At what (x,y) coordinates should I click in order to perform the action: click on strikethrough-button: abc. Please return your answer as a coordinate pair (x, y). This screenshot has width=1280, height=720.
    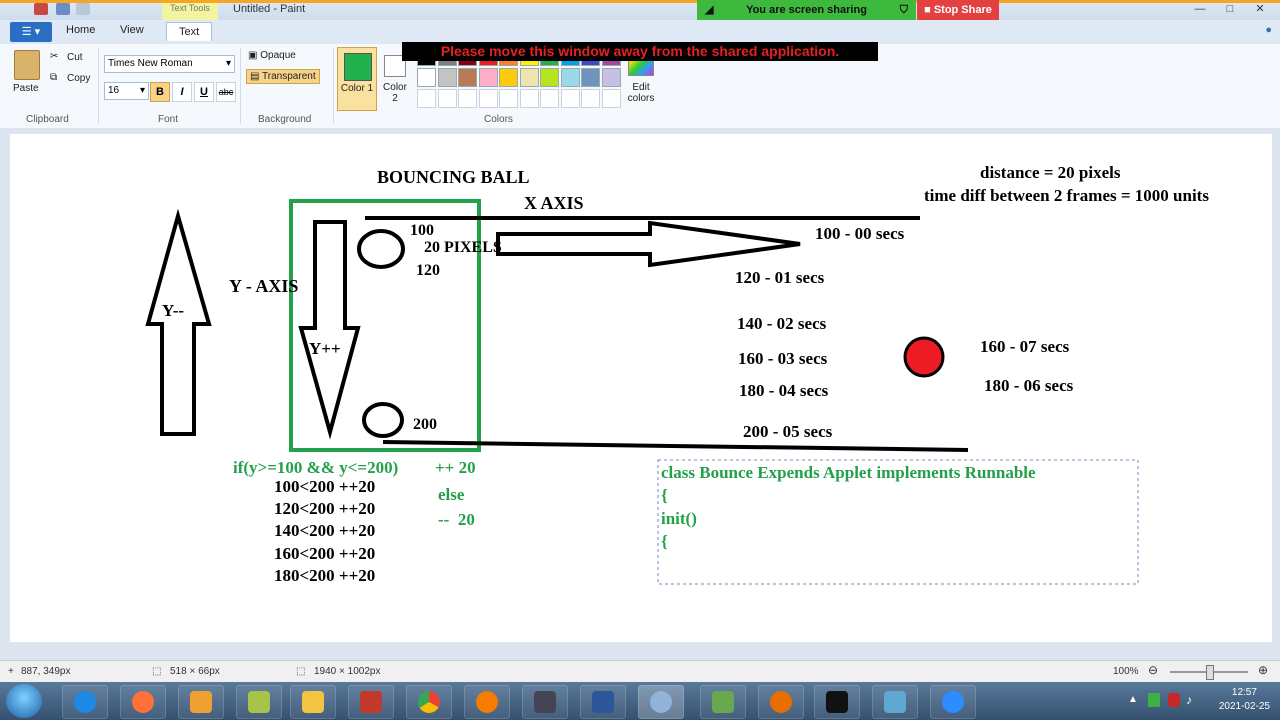
    Looking at the image, I should click on (226, 92).